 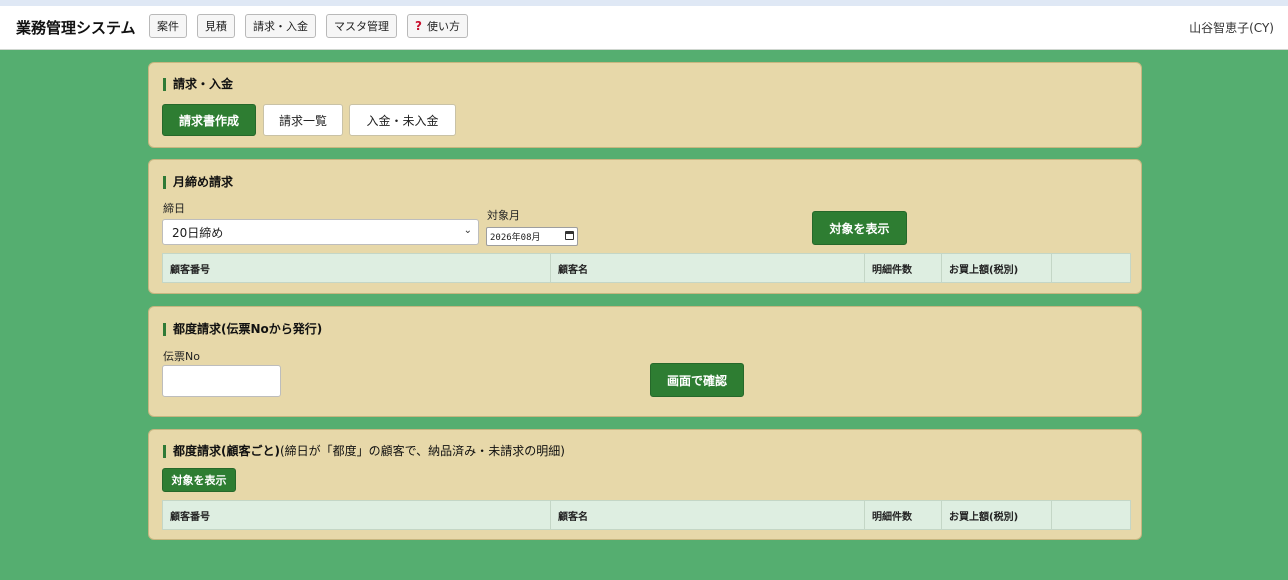 What do you see at coordinates (569, 235) in the screenshot?
I see `calendar-icon` at bounding box center [569, 235].